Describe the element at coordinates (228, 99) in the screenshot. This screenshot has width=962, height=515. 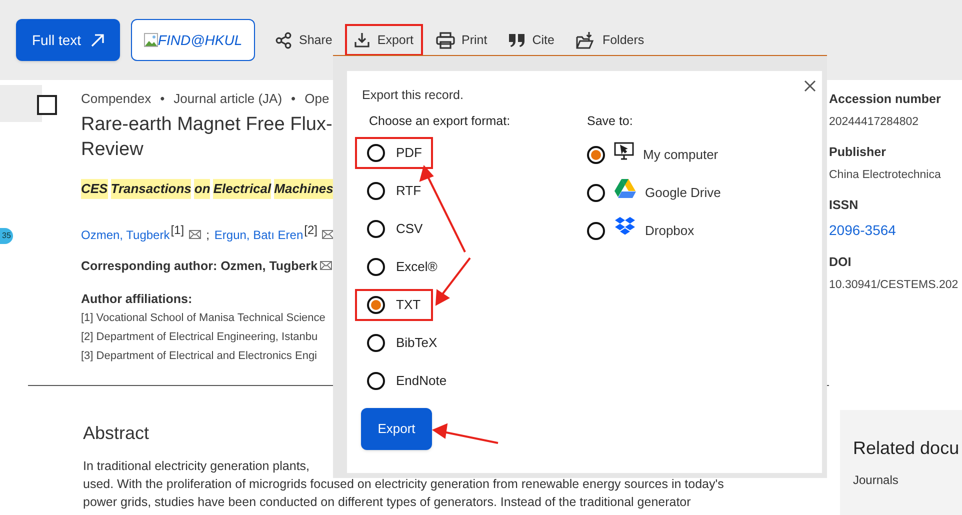
I see `meta-text: Journal article (JA)` at that location.